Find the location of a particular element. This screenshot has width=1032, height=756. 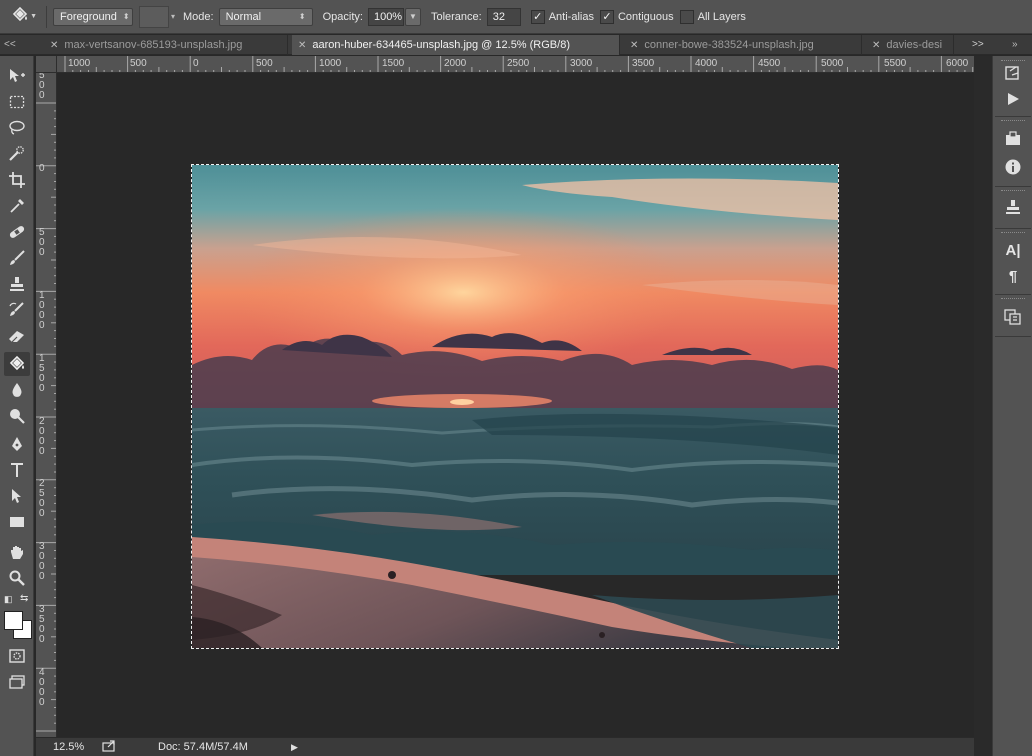

tab-label: max-vertsanov-685193-unsplash.jpg is located at coordinates (153, 45).